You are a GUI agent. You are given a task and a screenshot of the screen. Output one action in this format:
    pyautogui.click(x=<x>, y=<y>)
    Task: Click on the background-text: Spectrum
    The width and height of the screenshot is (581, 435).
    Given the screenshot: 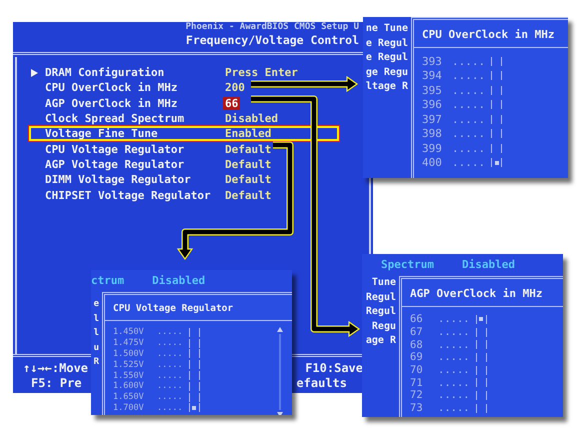 What is the action you would take?
    pyautogui.click(x=407, y=265)
    